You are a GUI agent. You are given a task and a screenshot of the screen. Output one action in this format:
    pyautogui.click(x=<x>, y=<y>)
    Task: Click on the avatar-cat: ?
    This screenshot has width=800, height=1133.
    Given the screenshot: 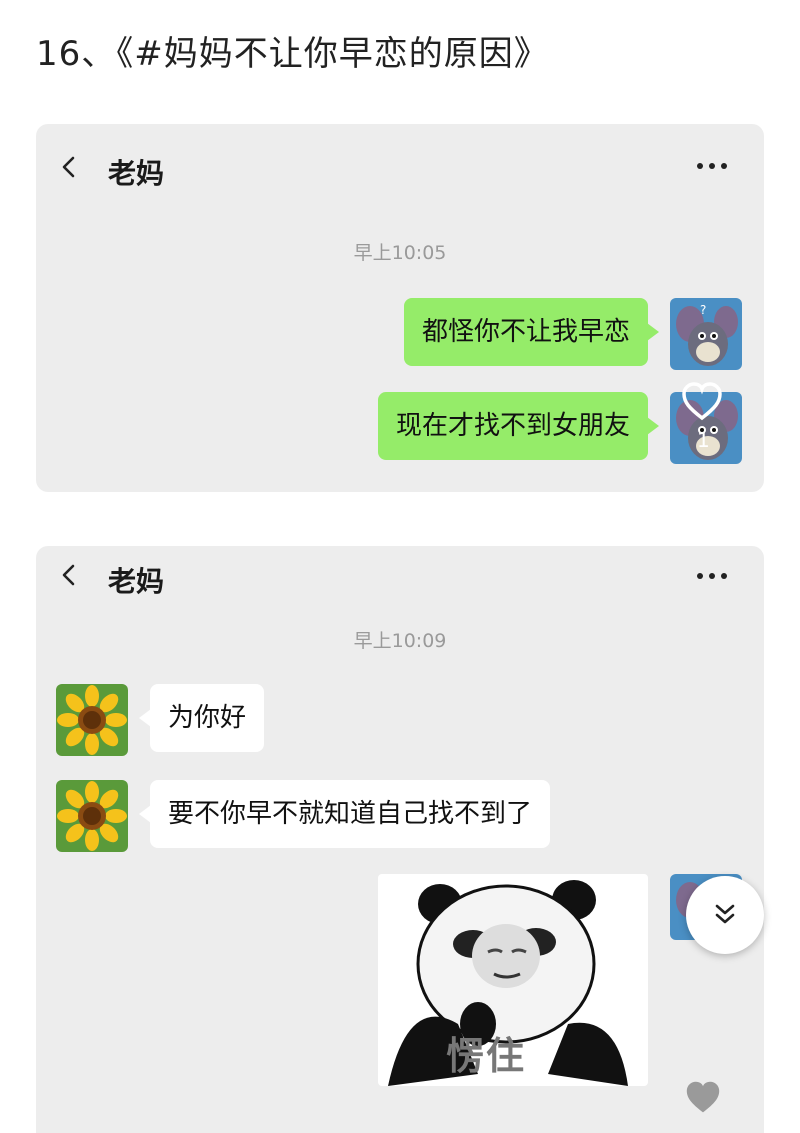 What is the action you would take?
    pyautogui.click(x=706, y=334)
    